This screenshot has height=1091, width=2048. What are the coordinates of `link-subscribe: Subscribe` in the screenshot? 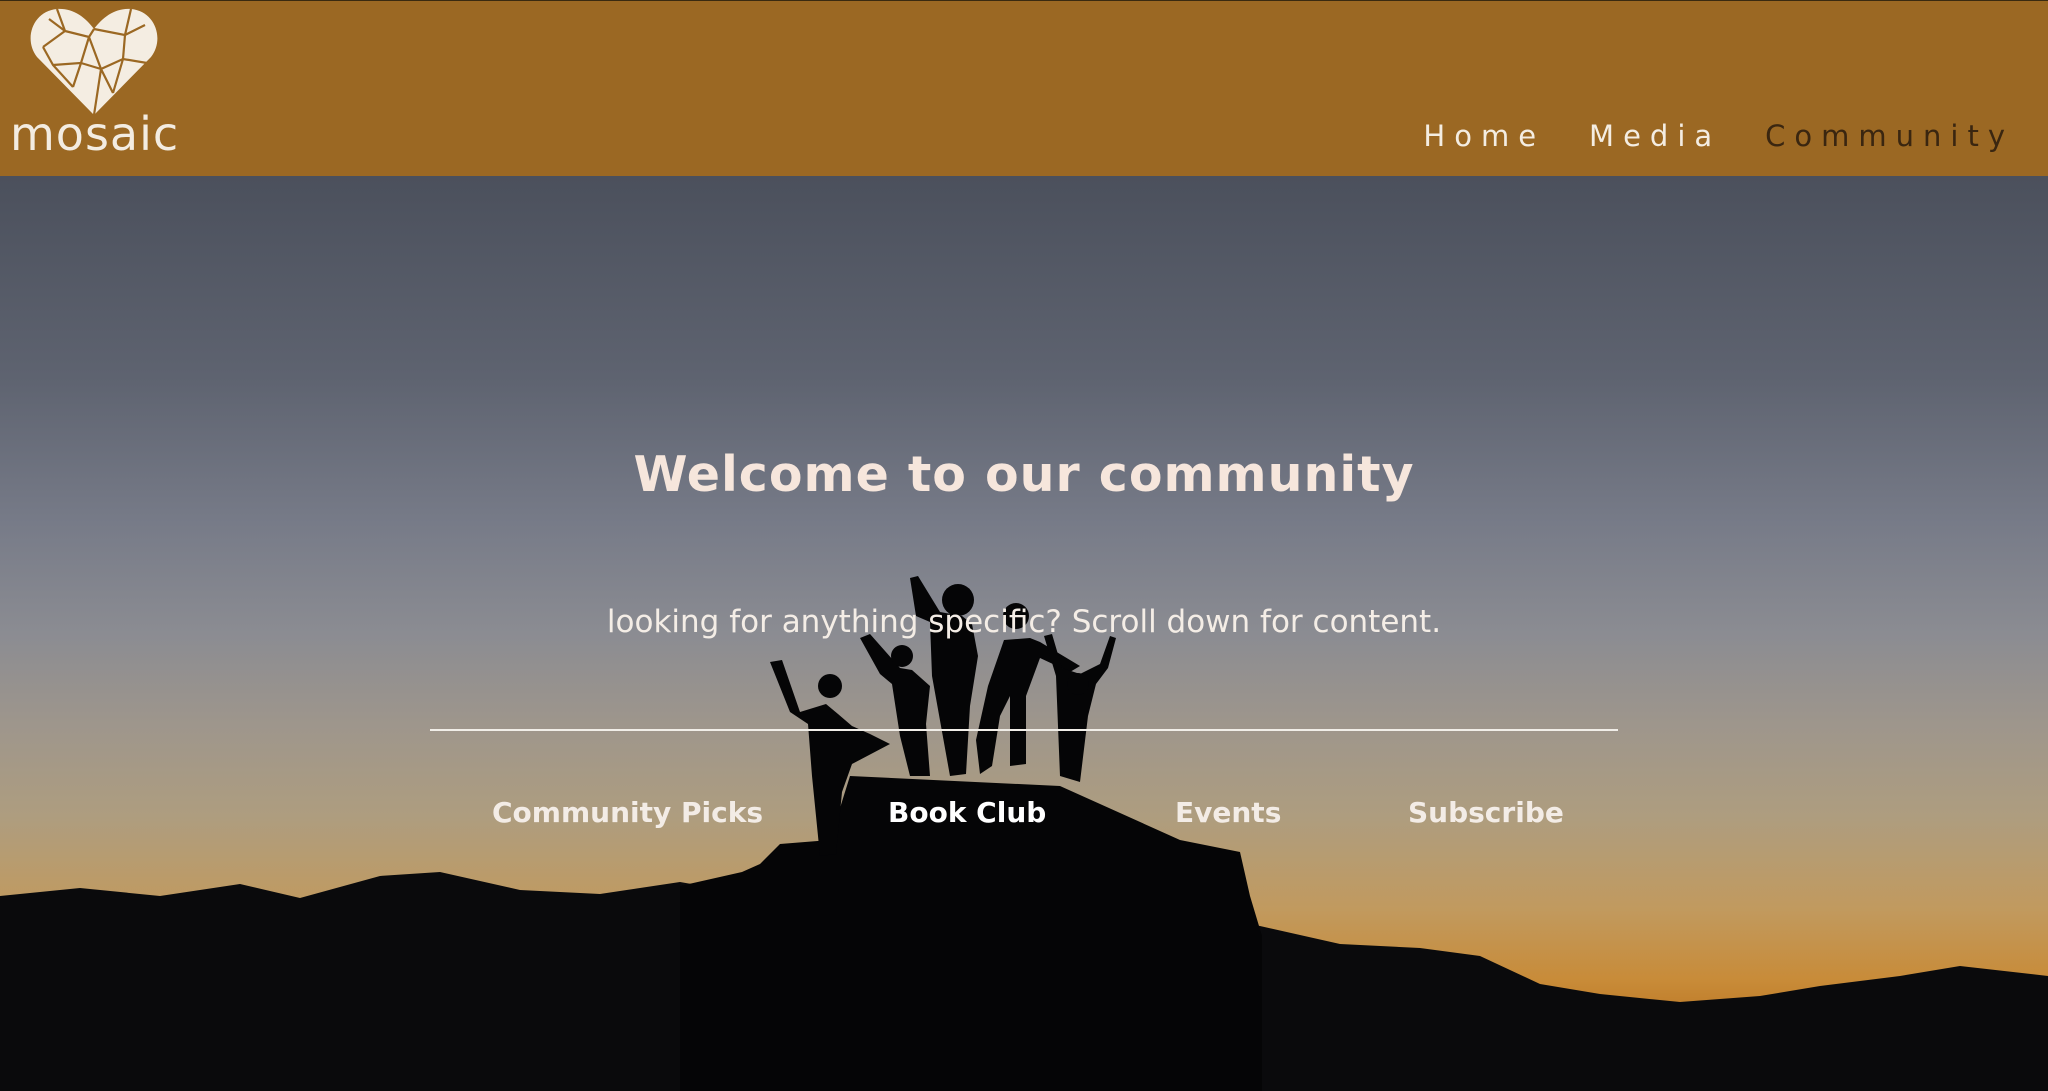 It's located at (1486, 812).